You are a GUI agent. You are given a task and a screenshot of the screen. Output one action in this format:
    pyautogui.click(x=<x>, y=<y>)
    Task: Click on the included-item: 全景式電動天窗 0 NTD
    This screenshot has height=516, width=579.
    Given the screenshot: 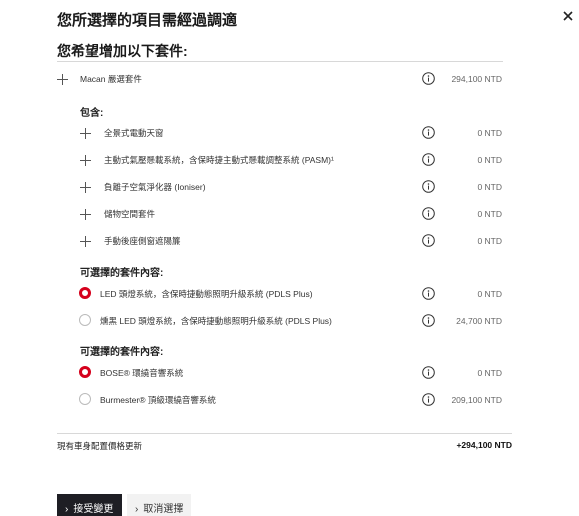 What is the action you would take?
    pyautogui.click(x=289, y=135)
    